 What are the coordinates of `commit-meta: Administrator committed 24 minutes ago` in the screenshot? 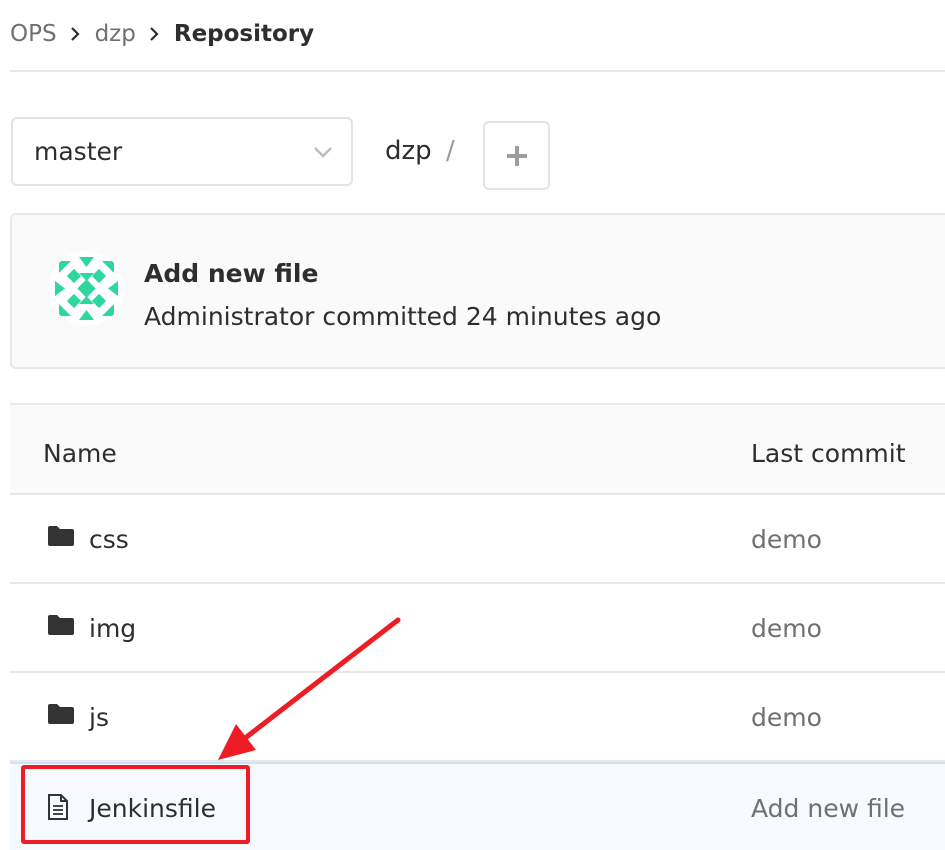 It's located at (403, 316).